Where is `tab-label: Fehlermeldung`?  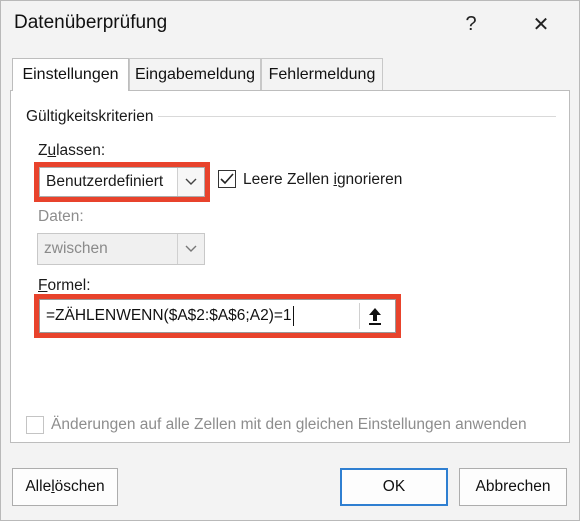
tab-label: Fehlermeldung is located at coordinates (322, 74).